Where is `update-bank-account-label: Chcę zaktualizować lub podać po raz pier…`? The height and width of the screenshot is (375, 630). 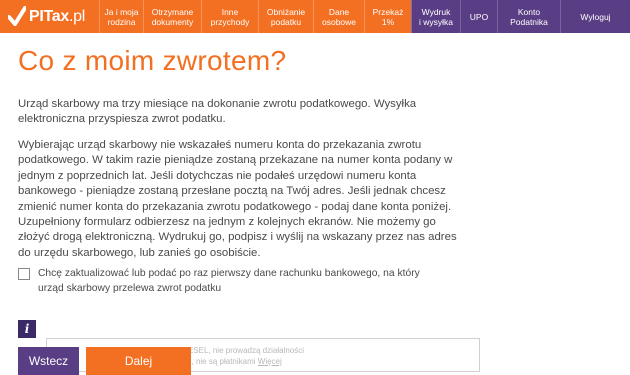 update-bank-account-label: Chcę zaktualizować lub podać po raz pier… is located at coordinates (238, 281).